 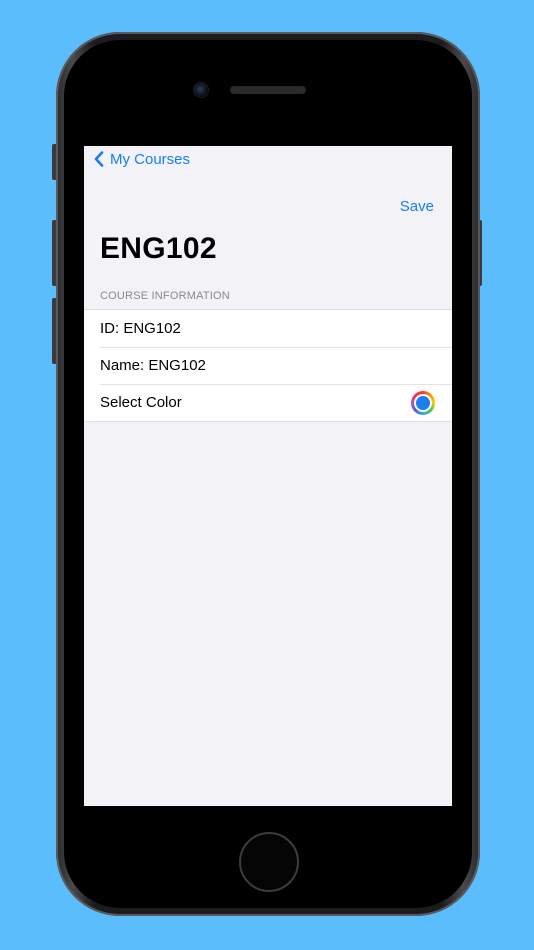 I want to click on course-name-row: Name: ENG102, so click(x=268, y=365).